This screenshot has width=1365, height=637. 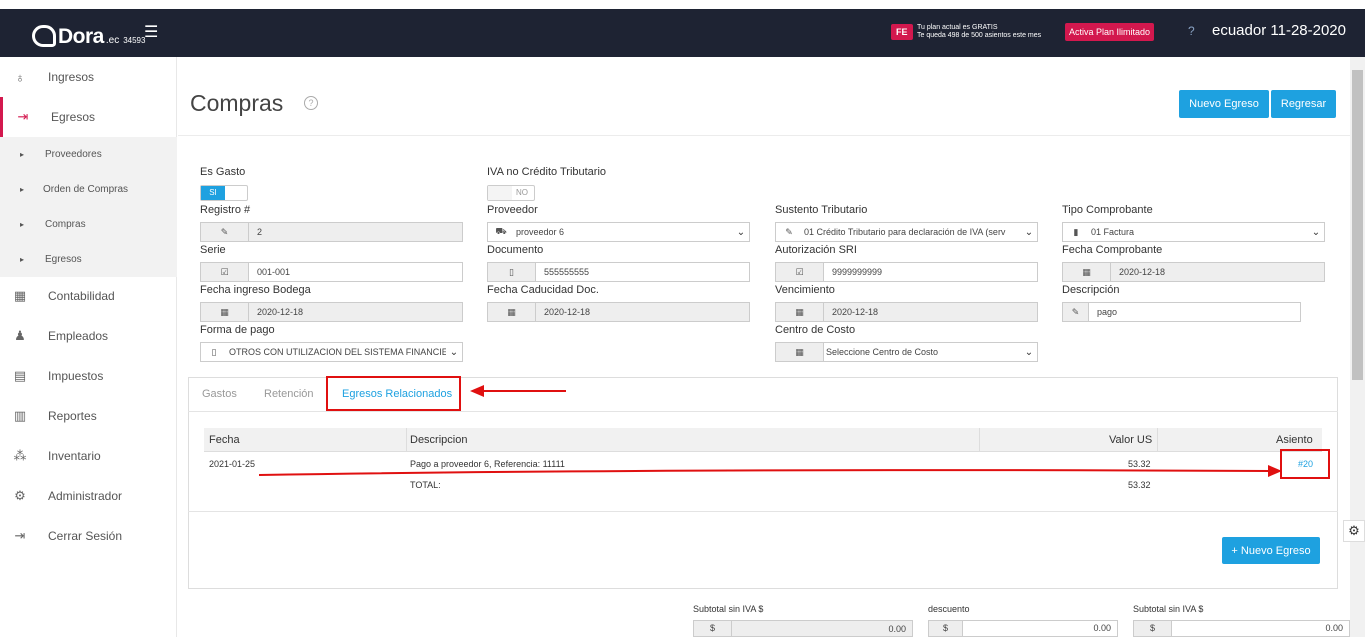 What do you see at coordinates (764, 472) in the screenshot?
I see `arrow-row-line` at bounding box center [764, 472].